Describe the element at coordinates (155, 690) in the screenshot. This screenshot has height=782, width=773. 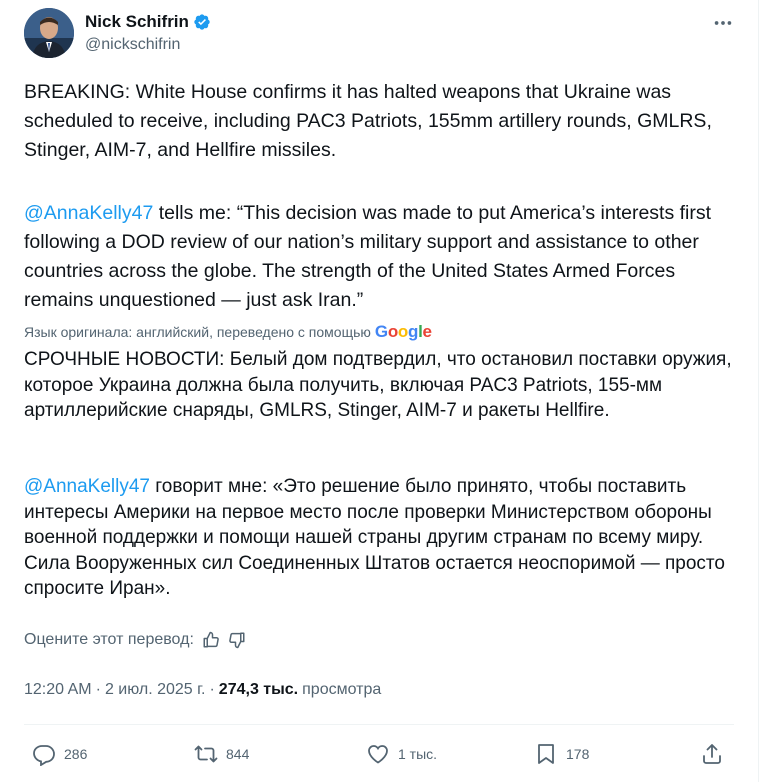
I see `tweet-date: 2 июл. 2025 г.` at that location.